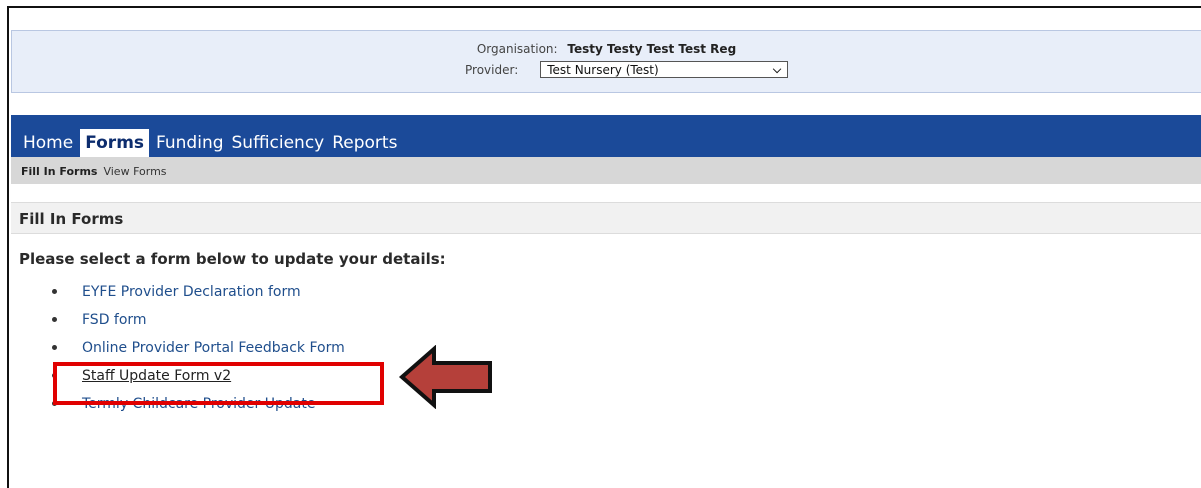 This screenshot has height=488, width=1201. I want to click on section-header: Fill In Forms, so click(606, 218).